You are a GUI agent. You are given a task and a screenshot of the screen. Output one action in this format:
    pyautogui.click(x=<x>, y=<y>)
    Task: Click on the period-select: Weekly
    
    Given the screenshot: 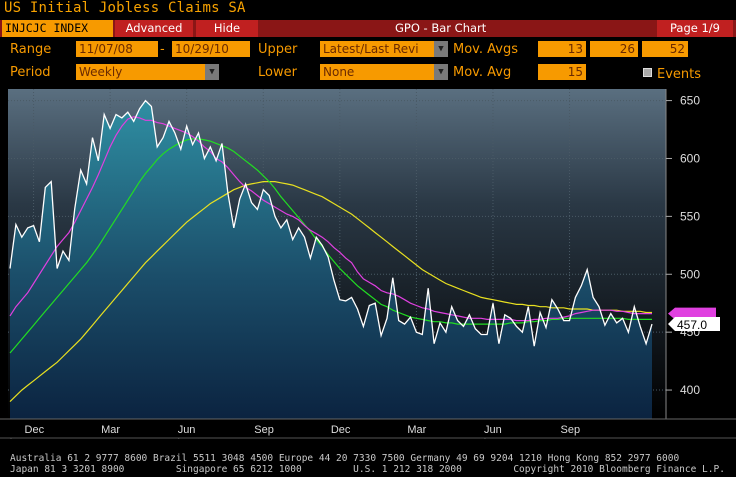 What is the action you would take?
    pyautogui.click(x=141, y=72)
    